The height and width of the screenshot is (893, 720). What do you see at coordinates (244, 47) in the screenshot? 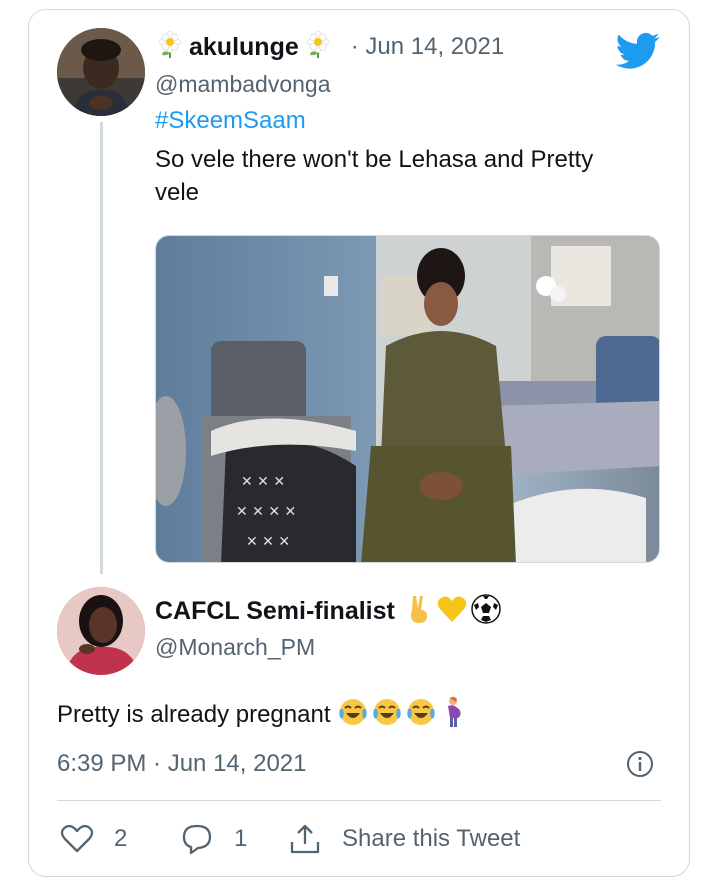
I see `display-name: akulunge` at bounding box center [244, 47].